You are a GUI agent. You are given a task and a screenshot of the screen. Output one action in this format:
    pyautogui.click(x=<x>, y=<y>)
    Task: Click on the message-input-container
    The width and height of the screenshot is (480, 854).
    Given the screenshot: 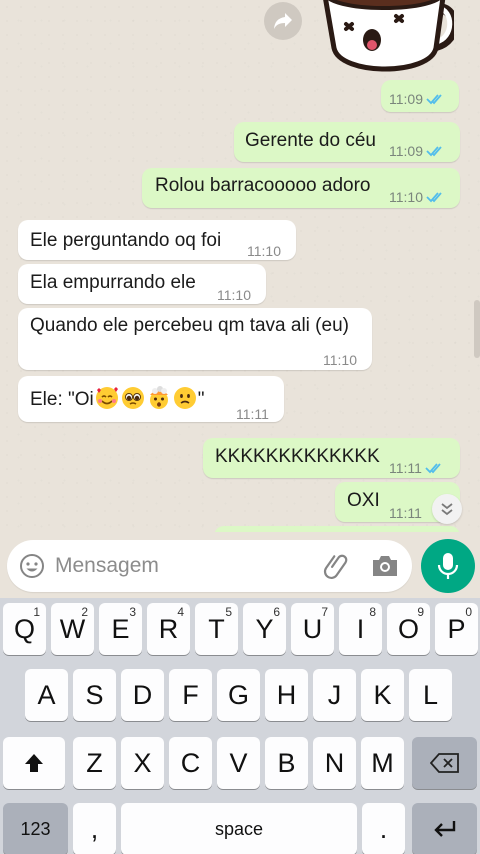 What is the action you would take?
    pyautogui.click(x=209, y=566)
    